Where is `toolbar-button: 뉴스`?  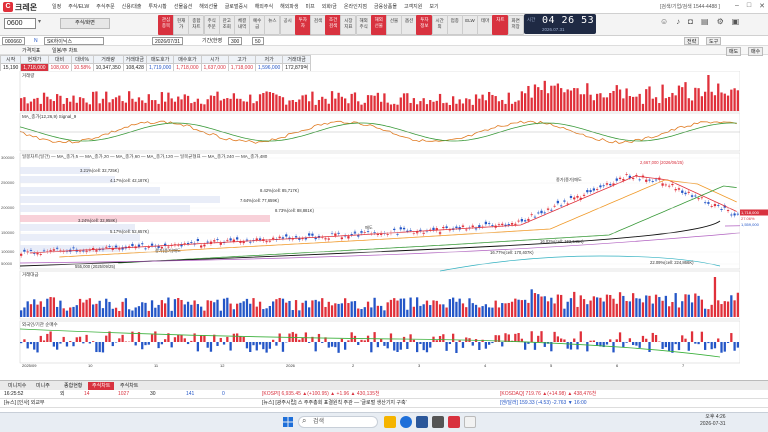
toolbar-button: 뉴스 is located at coordinates (272, 25).